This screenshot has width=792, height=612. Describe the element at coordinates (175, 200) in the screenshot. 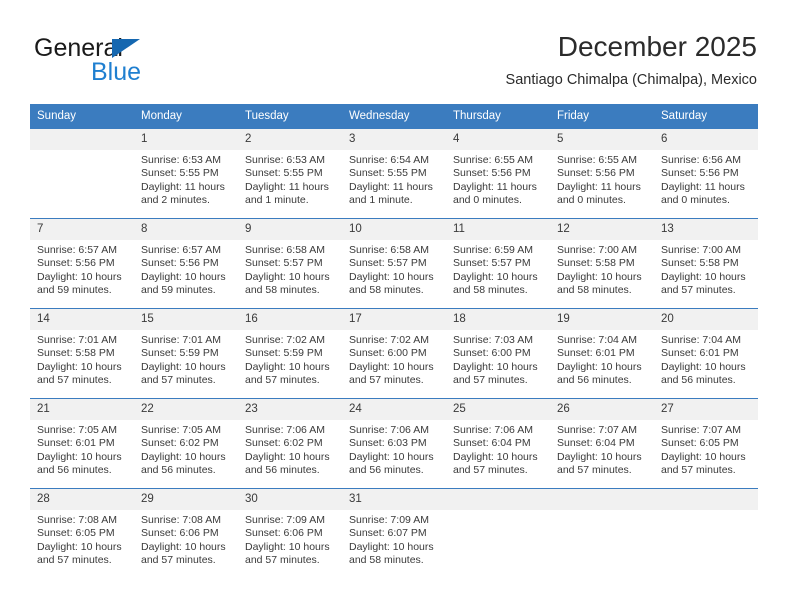

I see `day-detail-line: and 2 minutes.` at that location.